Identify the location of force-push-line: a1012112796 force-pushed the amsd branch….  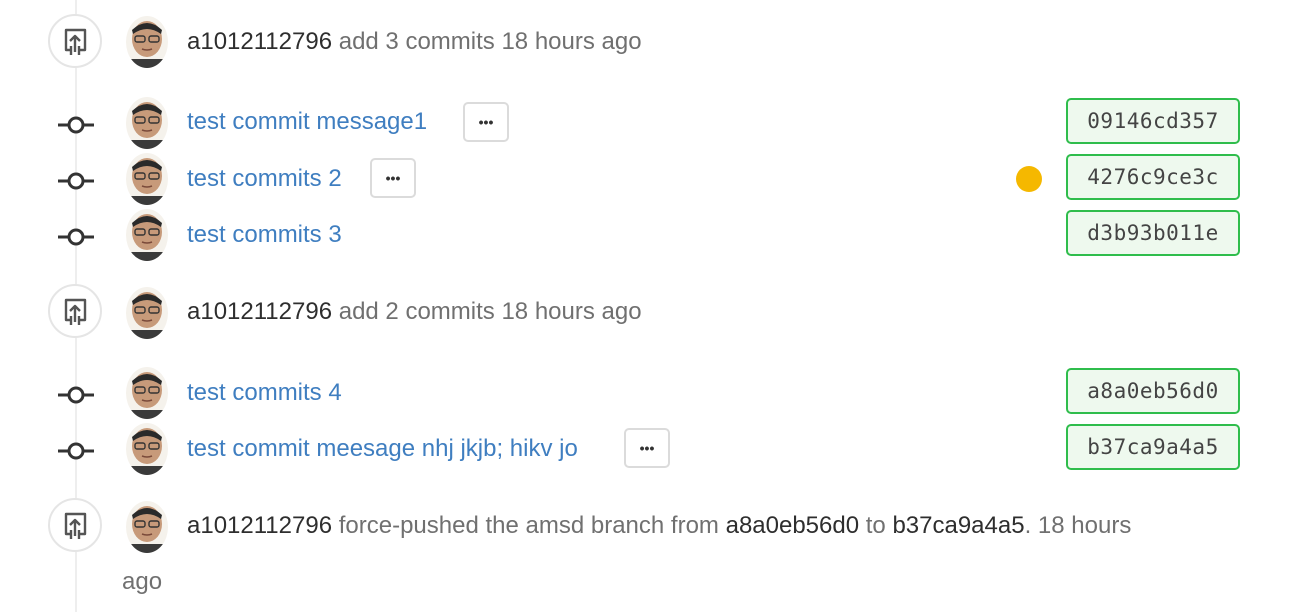
(659, 526).